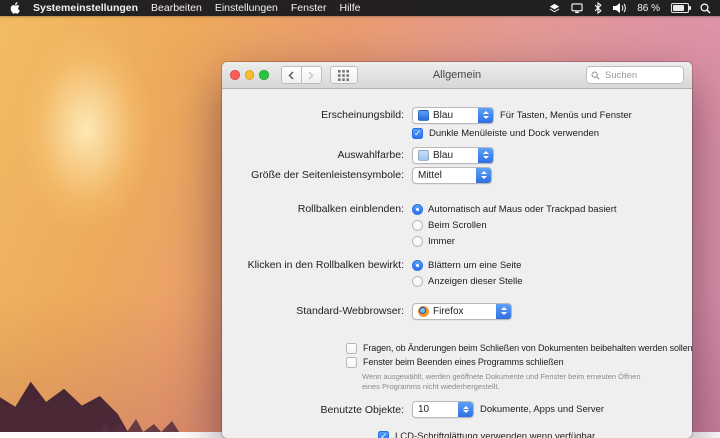  Describe the element at coordinates (64, 402) in the screenshot. I see `mountain-silhouette` at that location.